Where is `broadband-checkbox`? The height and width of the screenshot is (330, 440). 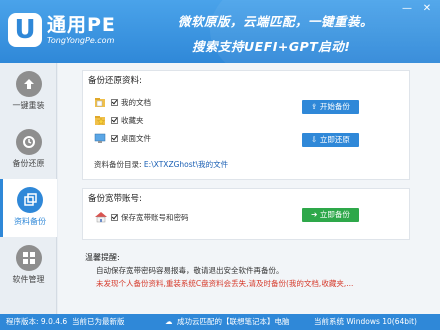 broadband-checkbox is located at coordinates (114, 217).